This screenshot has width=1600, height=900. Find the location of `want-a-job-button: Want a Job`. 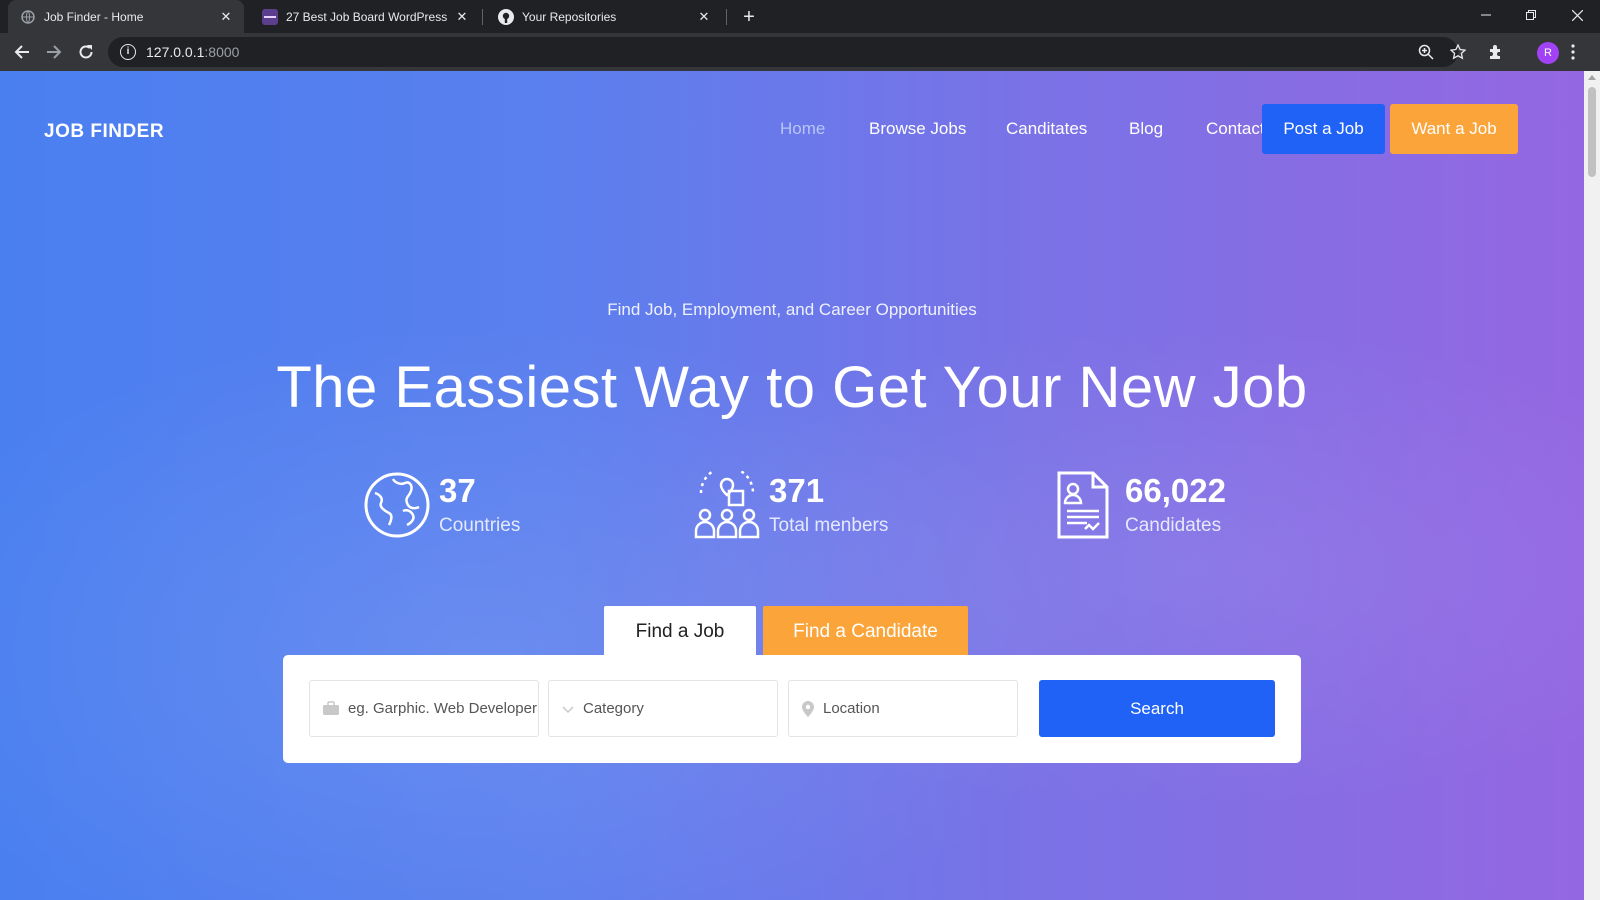

want-a-job-button: Want a Job is located at coordinates (1454, 129).